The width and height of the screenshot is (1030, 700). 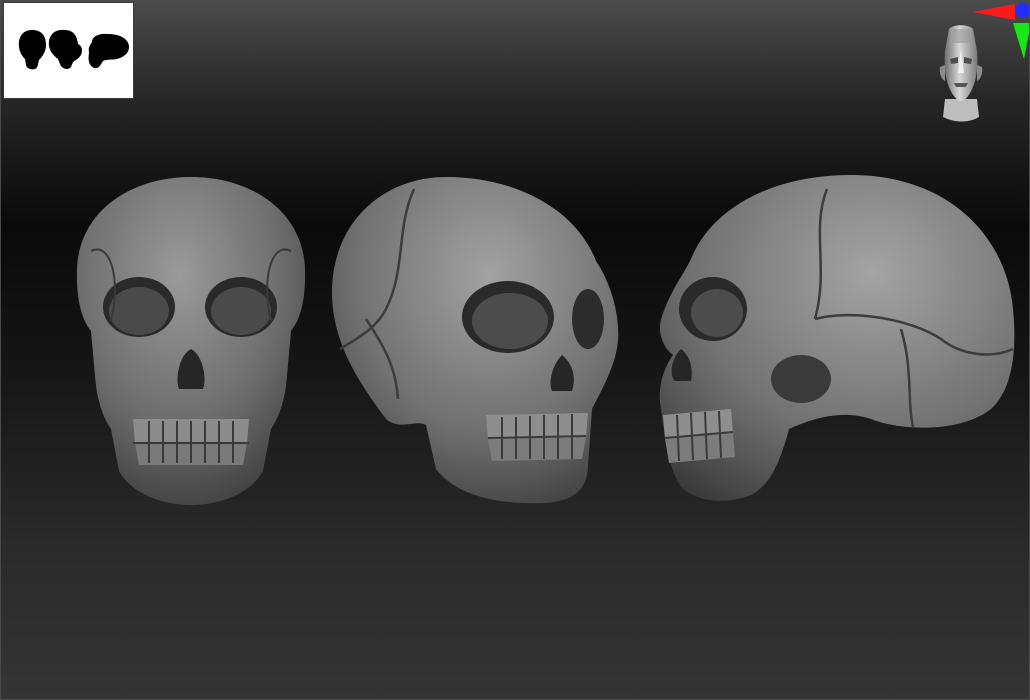 What do you see at coordinates (108, 51) in the screenshot?
I see `skull-side-silhouette-icon` at bounding box center [108, 51].